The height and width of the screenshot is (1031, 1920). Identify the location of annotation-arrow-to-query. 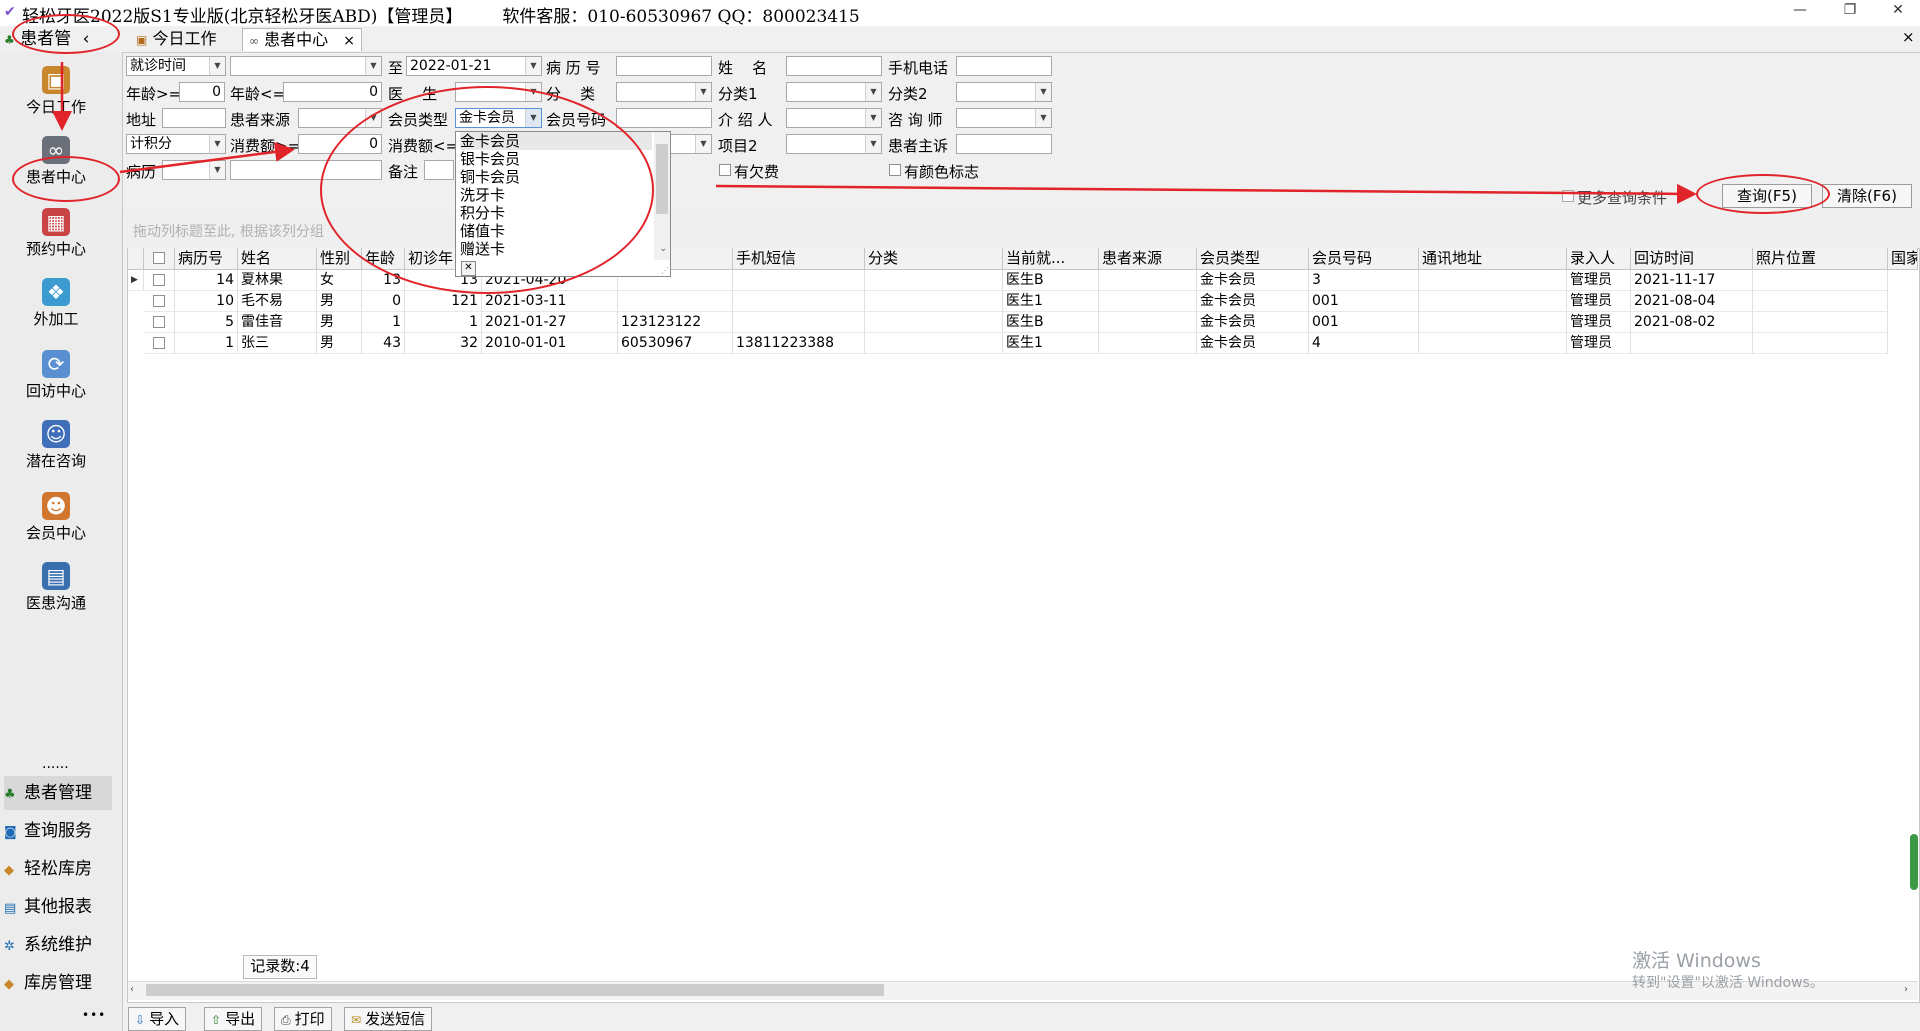
(1206, 193).